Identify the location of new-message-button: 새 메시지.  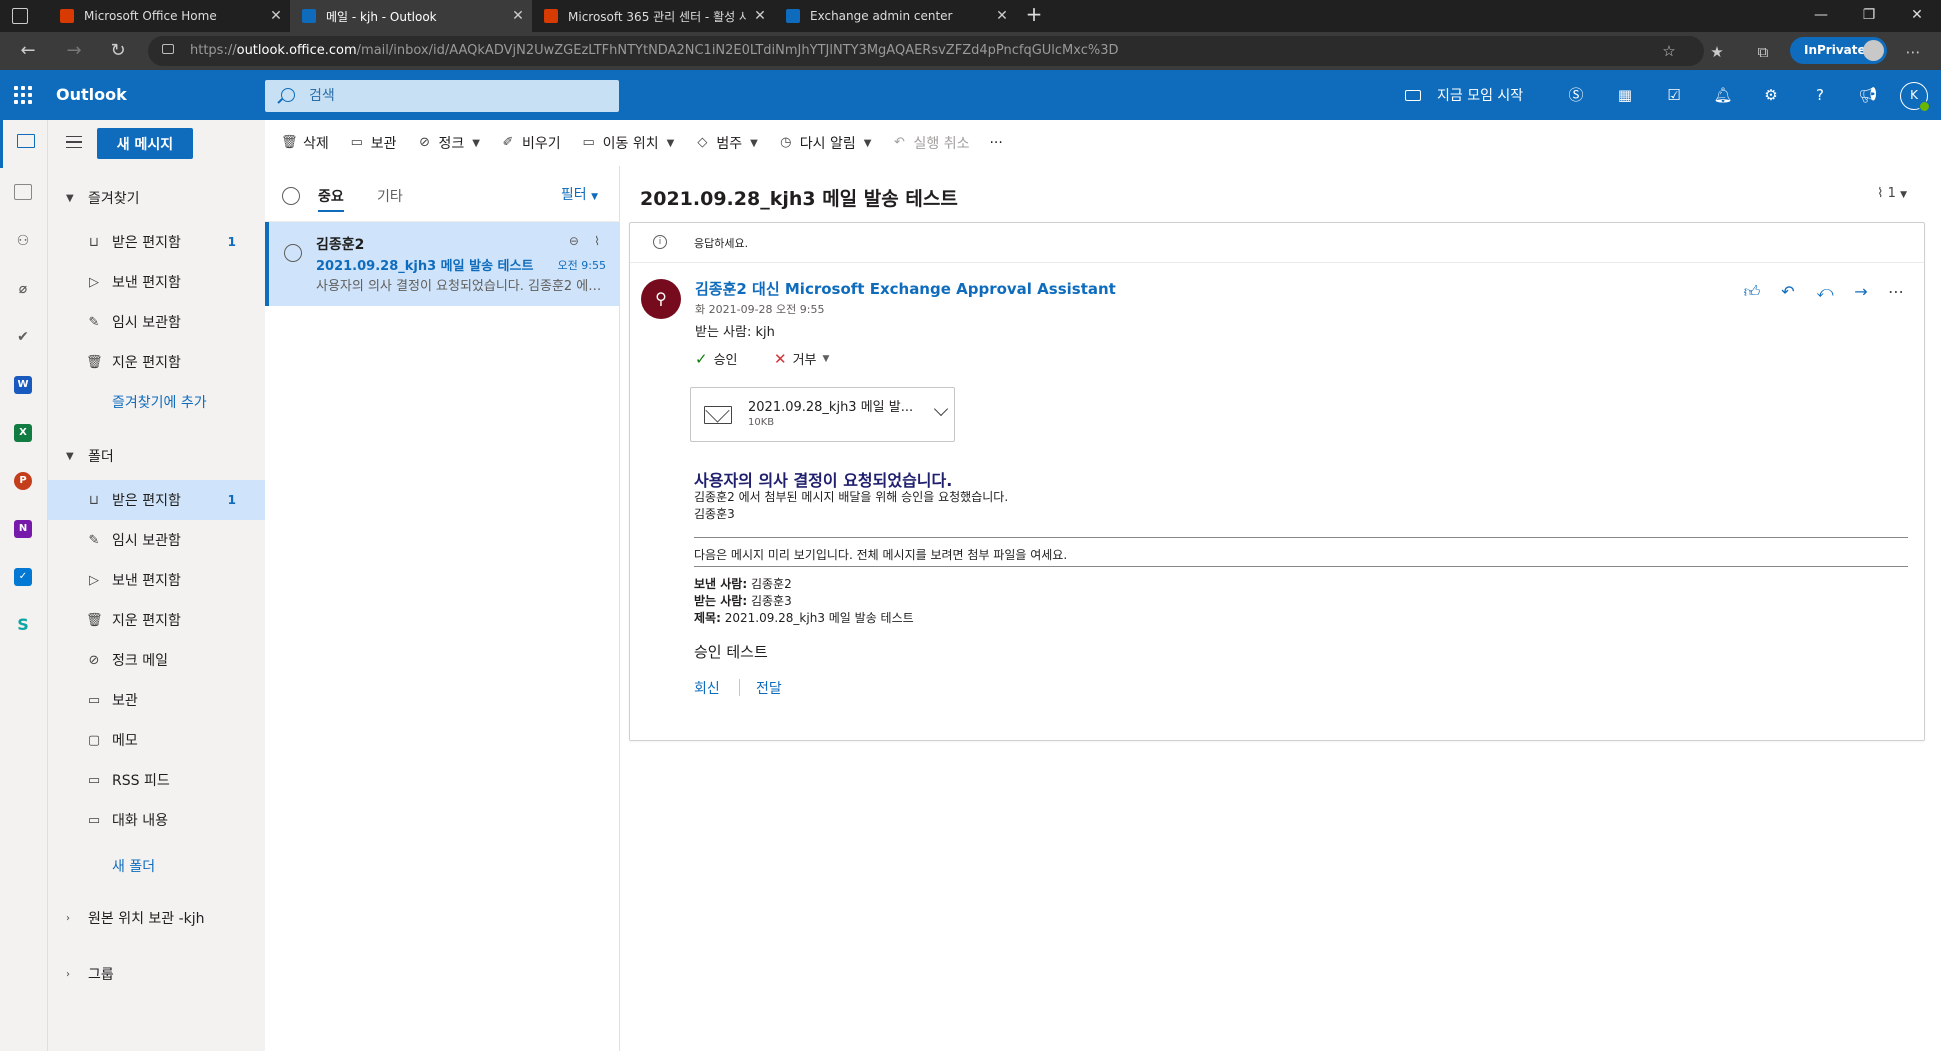
(145, 143).